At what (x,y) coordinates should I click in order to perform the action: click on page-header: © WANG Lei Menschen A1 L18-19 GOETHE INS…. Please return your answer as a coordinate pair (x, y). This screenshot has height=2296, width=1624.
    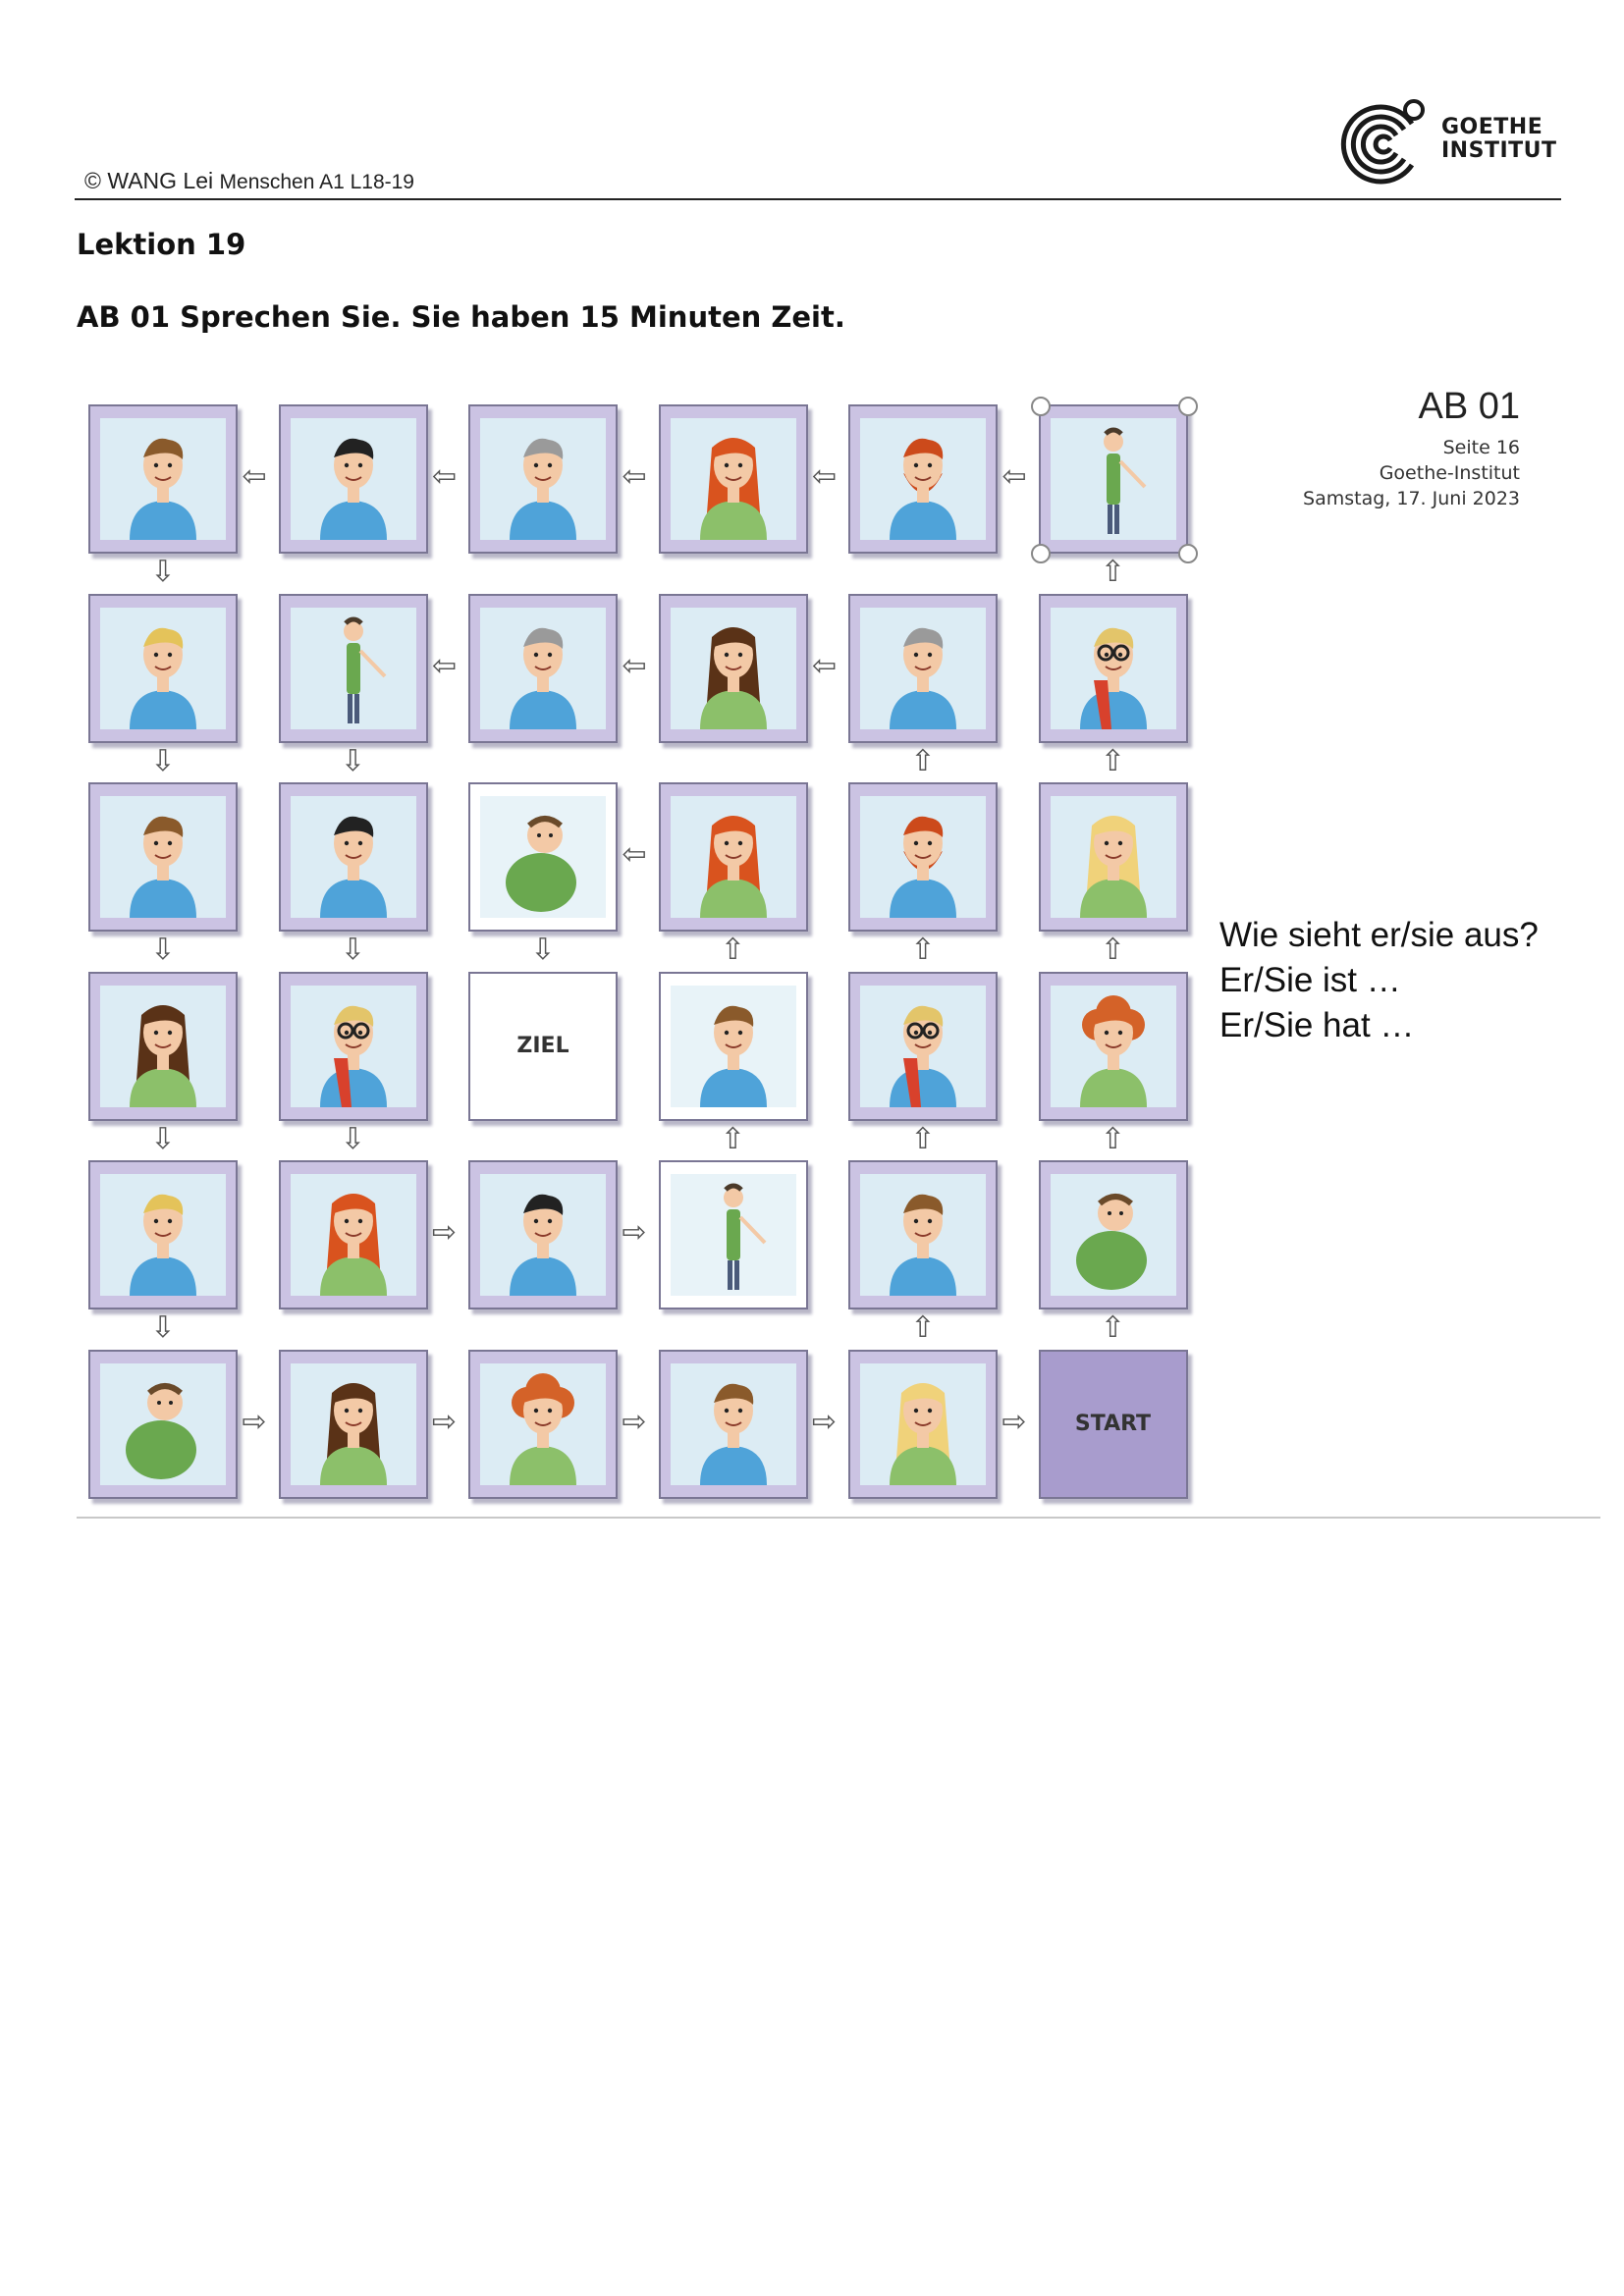
    Looking at the image, I should click on (818, 145).